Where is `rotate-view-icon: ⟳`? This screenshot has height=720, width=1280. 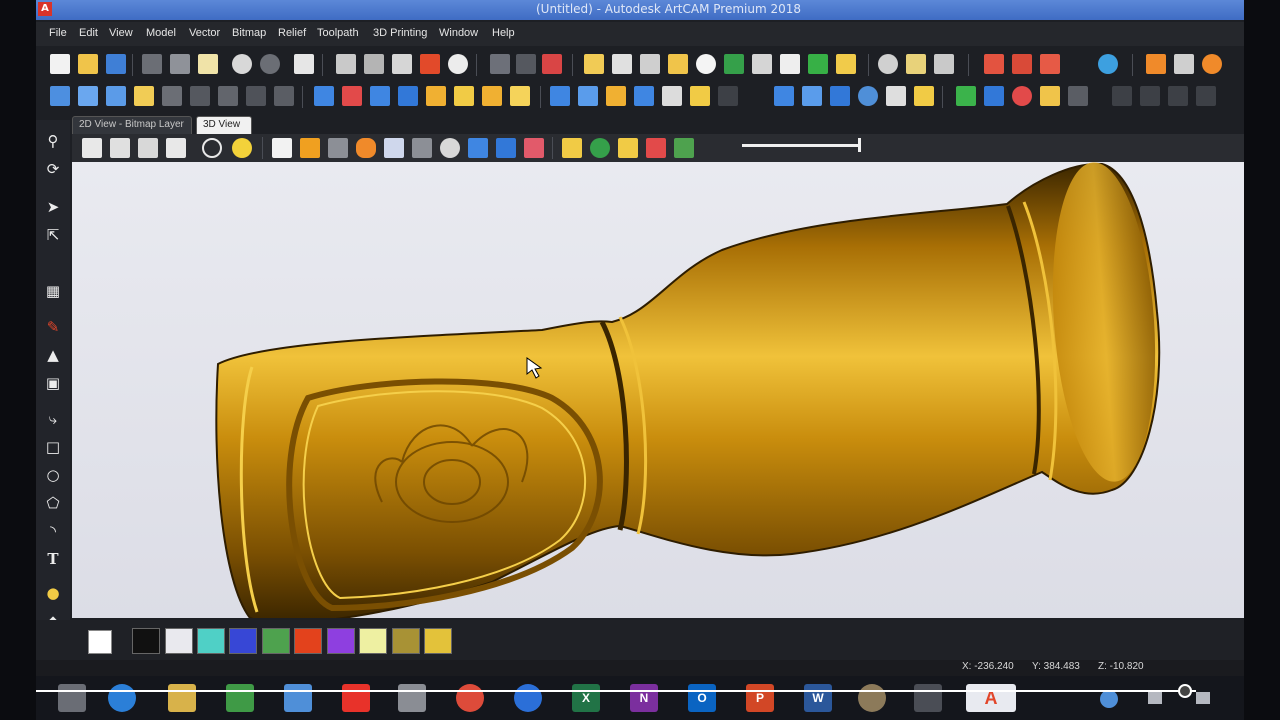
rotate-view-icon: ⟳ is located at coordinates (53, 169).